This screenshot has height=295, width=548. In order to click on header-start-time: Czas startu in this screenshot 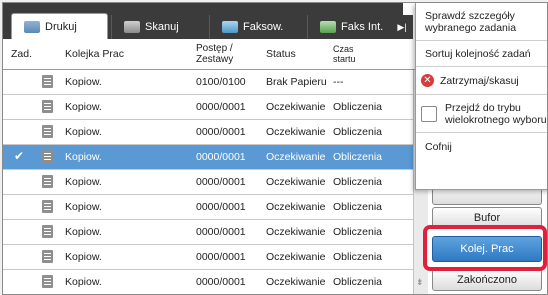, I will do `click(344, 54)`.